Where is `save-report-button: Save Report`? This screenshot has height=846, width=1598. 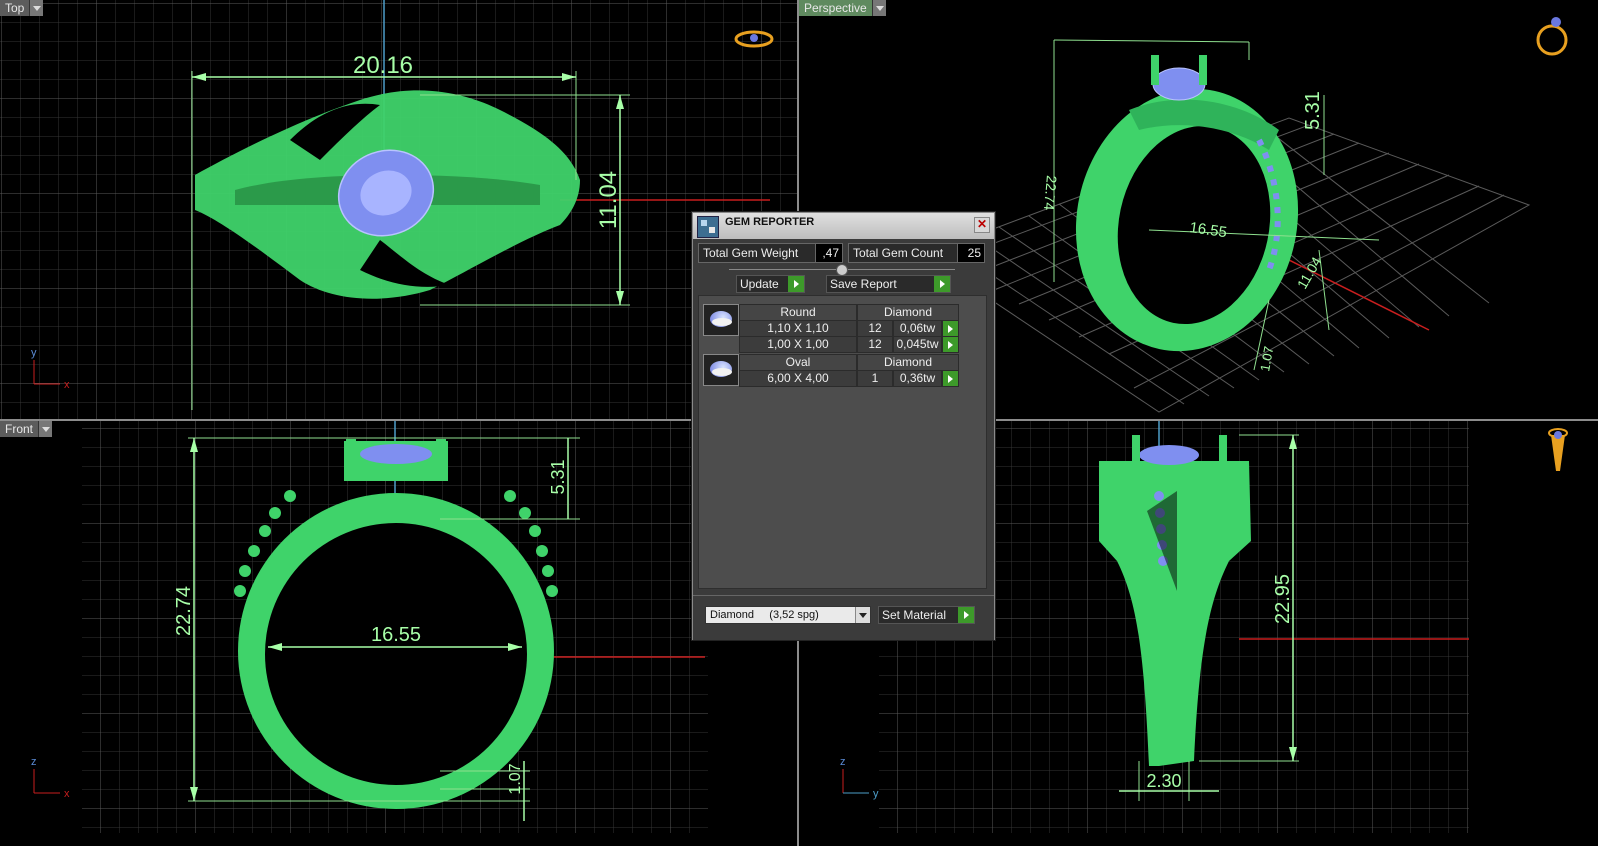
save-report-button: Save Report is located at coordinates (888, 284).